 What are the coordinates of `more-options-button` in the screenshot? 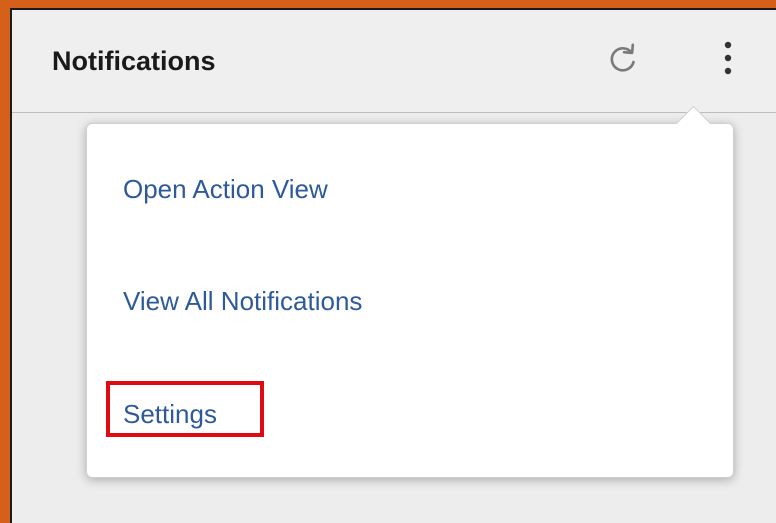 It's located at (728, 59).